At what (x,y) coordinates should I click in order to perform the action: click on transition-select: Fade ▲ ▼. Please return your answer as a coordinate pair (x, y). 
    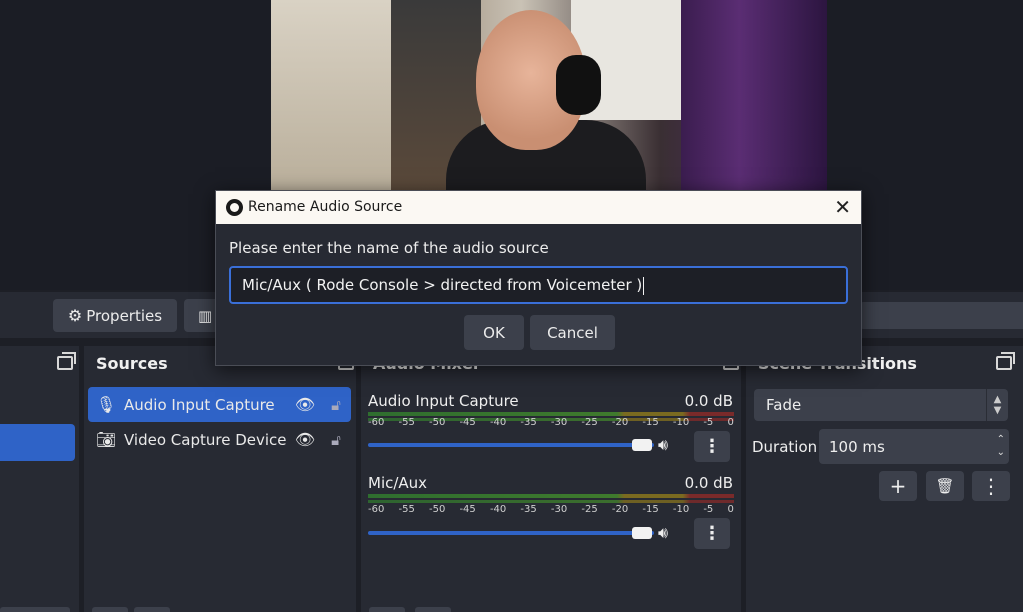
    Looking at the image, I should click on (881, 405).